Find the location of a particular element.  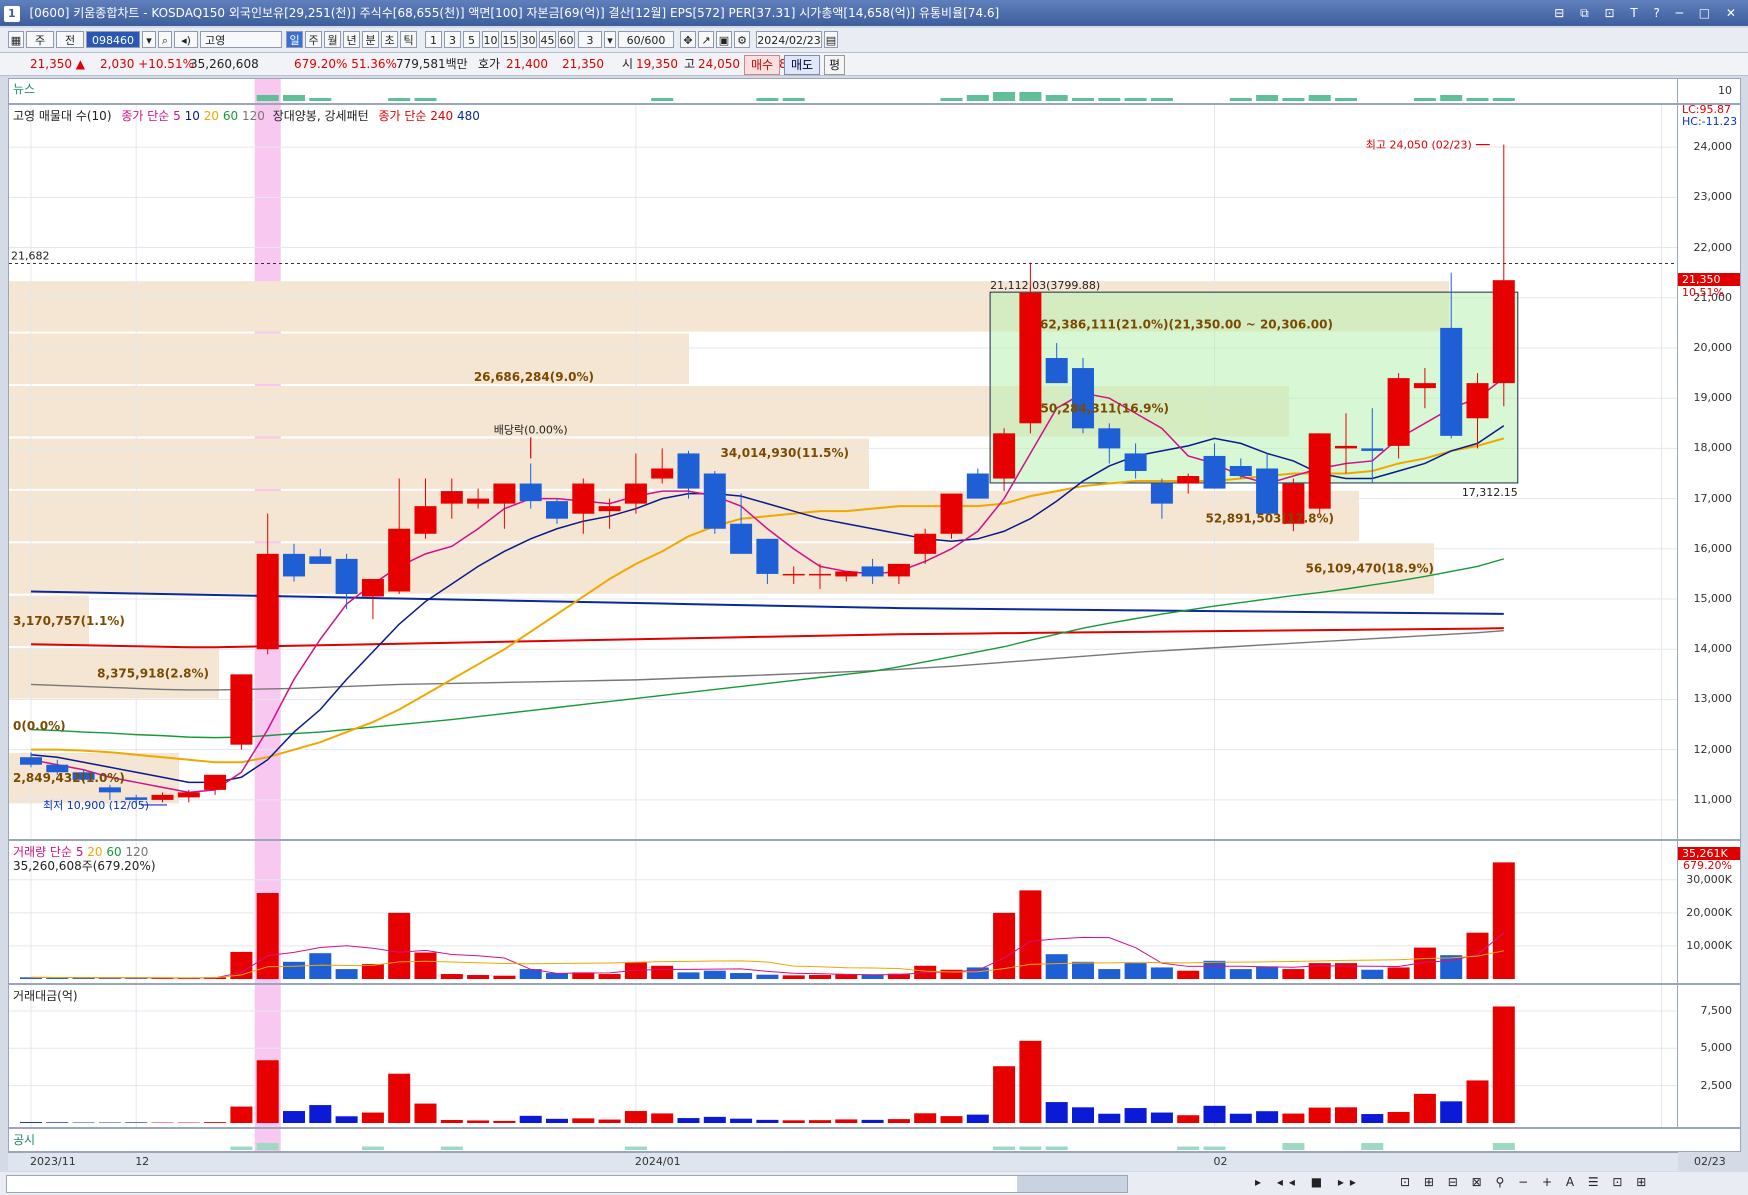

interval-button-4: 15 is located at coordinates (509, 39).